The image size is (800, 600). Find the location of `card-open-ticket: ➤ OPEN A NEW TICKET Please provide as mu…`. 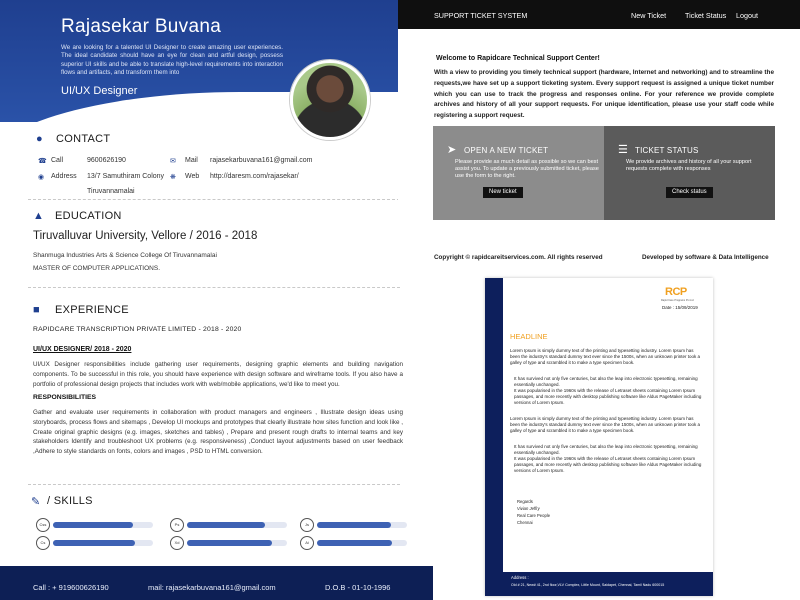

card-open-ticket: ➤ OPEN A NEW TICKET Please provide as mu… is located at coordinates (518, 173).